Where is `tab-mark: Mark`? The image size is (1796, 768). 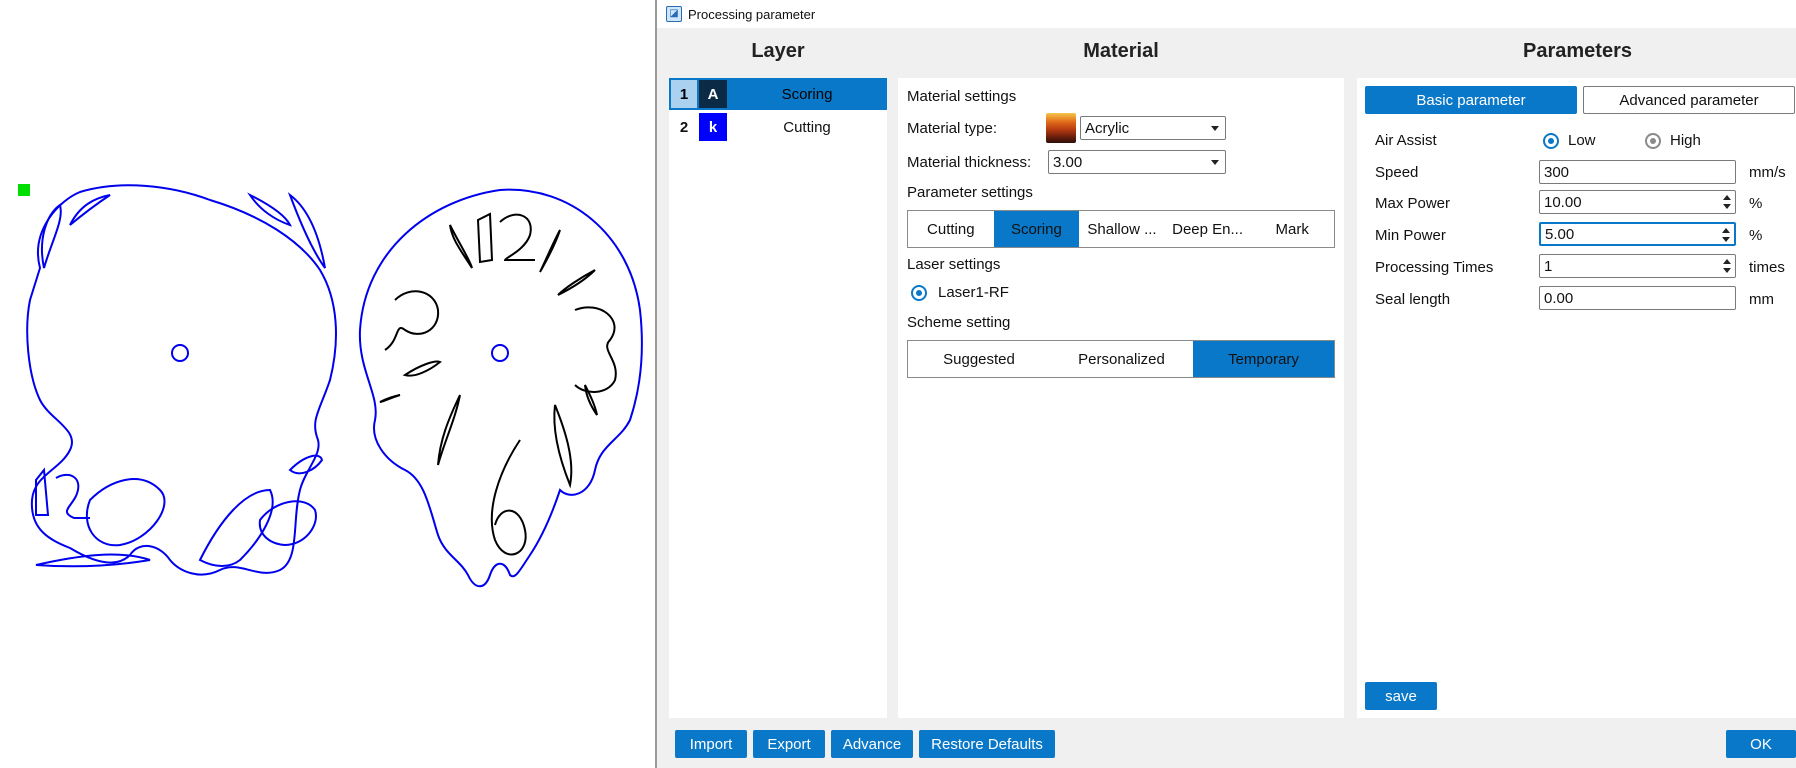
tab-mark: Mark is located at coordinates (1292, 229).